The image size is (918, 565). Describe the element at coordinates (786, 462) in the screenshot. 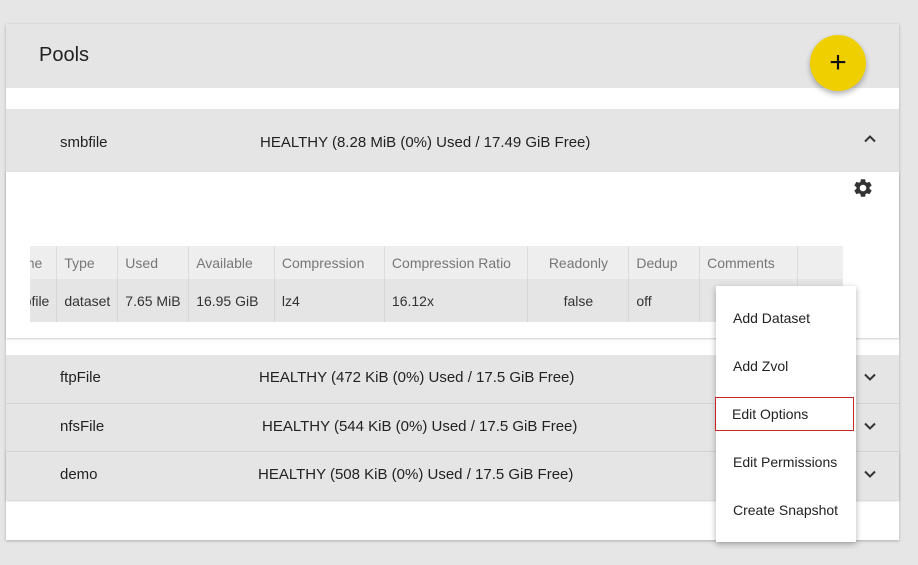

I see `menu-item-edit-permissions: Edit Permissions` at that location.